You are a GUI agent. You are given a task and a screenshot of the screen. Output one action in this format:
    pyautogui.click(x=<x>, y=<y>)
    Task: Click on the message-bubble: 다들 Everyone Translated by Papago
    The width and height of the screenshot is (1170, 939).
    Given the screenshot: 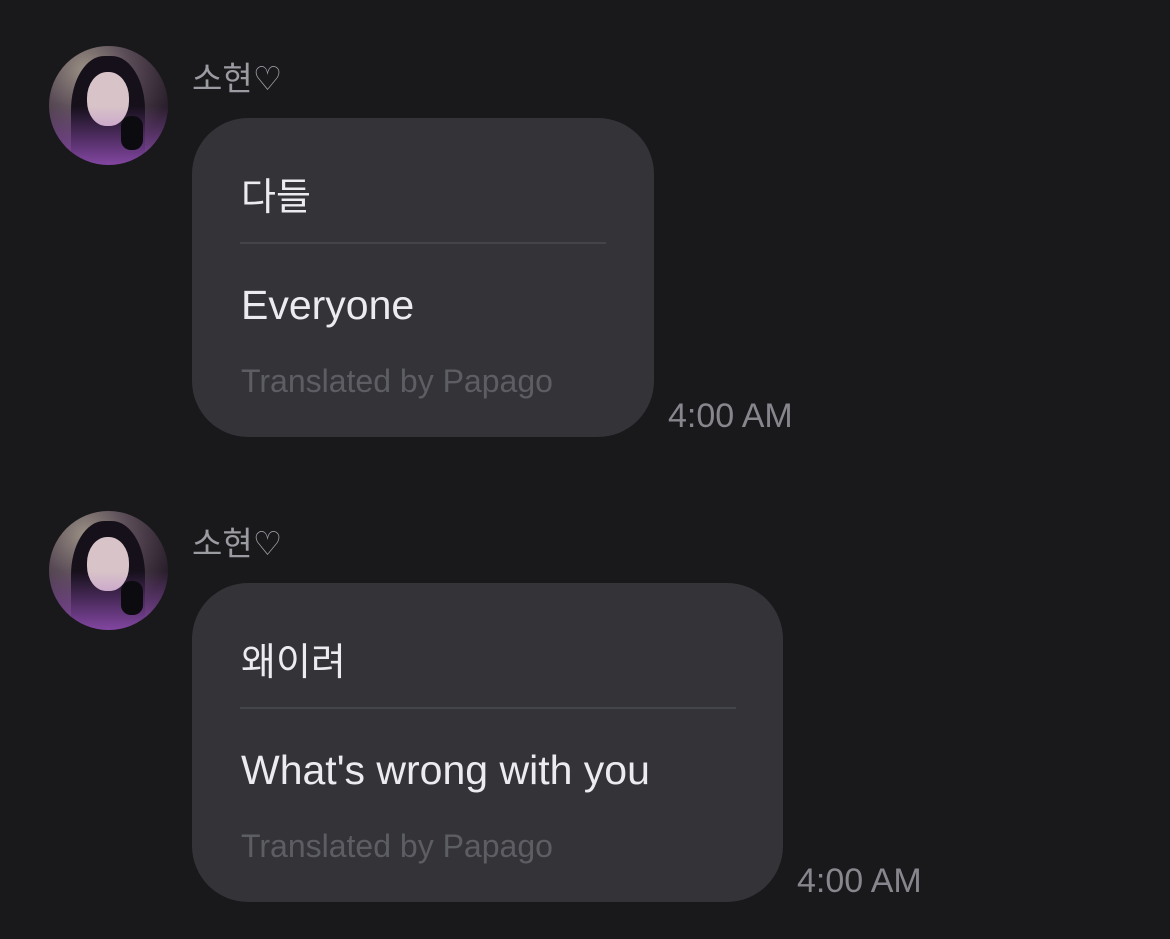 What is the action you would take?
    pyautogui.click(x=423, y=277)
    